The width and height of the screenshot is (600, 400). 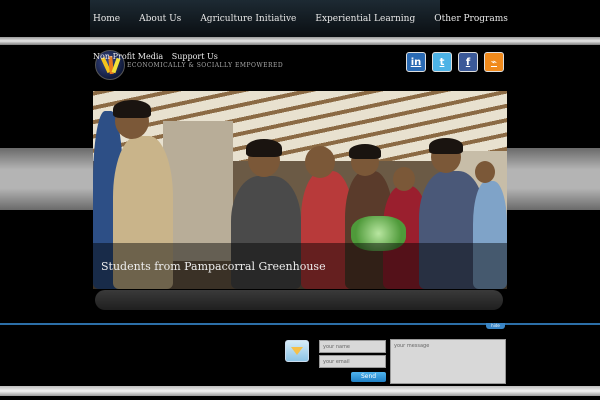 What do you see at coordinates (471, 19) in the screenshot?
I see `nav-other-programs: Other Programs` at bounding box center [471, 19].